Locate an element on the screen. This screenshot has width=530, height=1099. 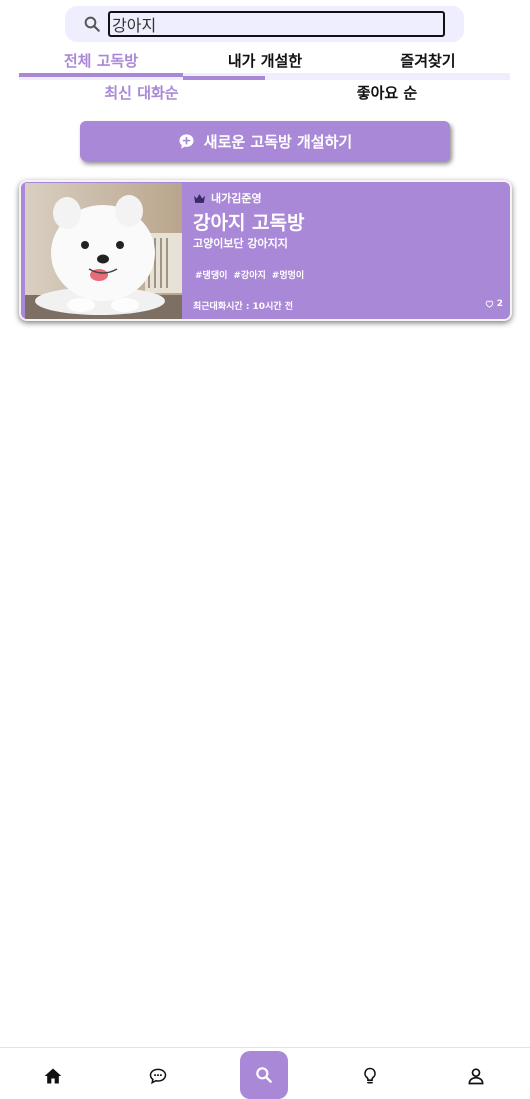
room-last-chat-time: 최근대화시간 : 10시간 전 is located at coordinates (243, 307).